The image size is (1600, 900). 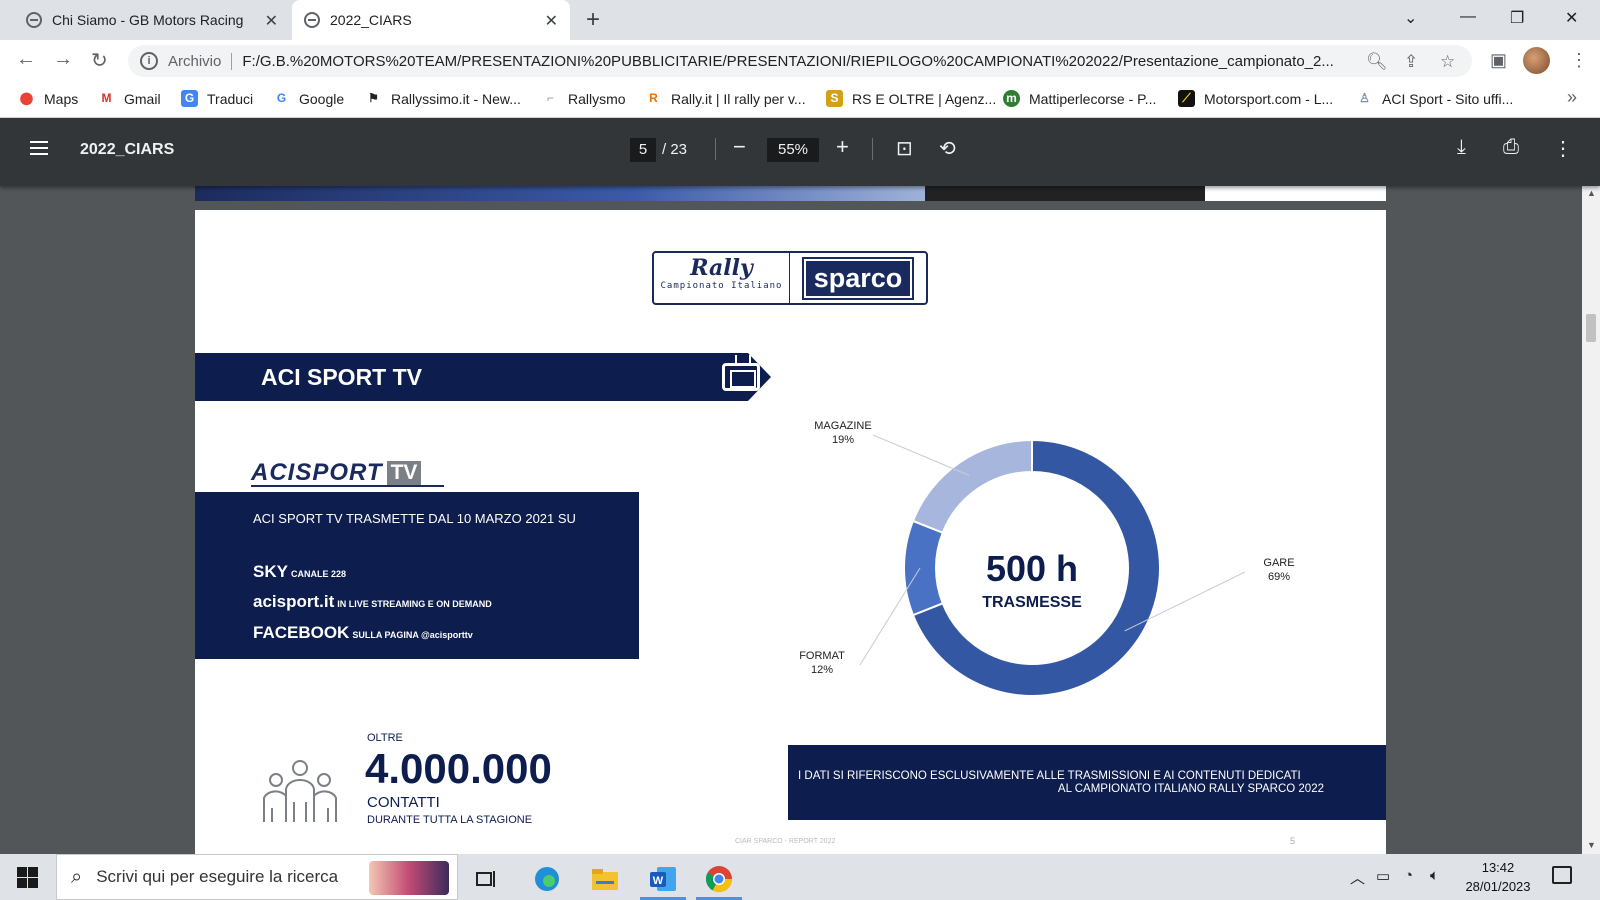 What do you see at coordinates (148, 20) in the screenshot?
I see `tab-title: Chi Siamo - GB Motors Racing` at bounding box center [148, 20].